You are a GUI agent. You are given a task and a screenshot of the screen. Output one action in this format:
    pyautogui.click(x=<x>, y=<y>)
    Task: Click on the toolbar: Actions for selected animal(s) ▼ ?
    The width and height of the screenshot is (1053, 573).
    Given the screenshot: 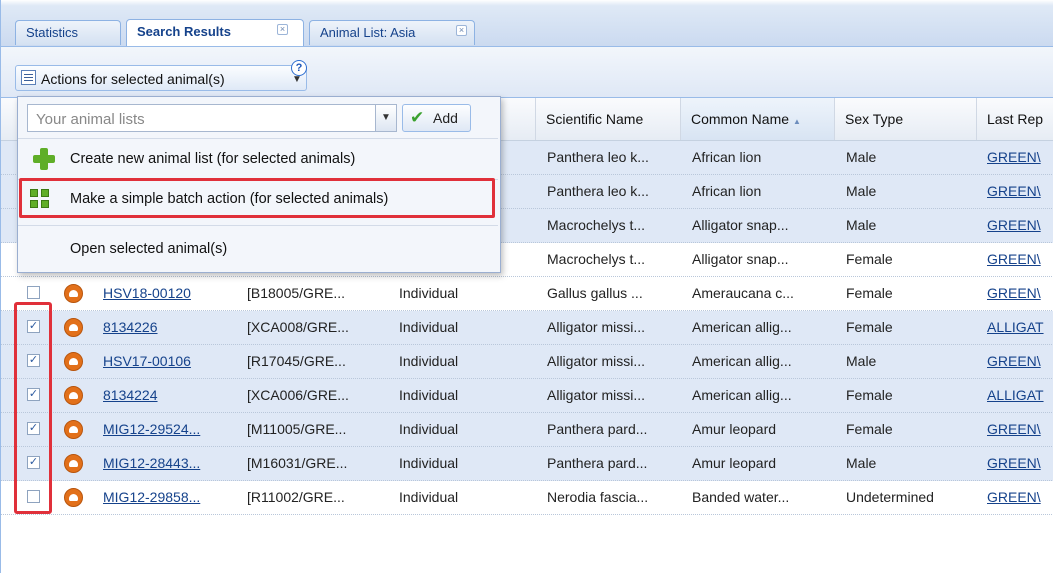 What is the action you would take?
    pyautogui.click(x=527, y=72)
    